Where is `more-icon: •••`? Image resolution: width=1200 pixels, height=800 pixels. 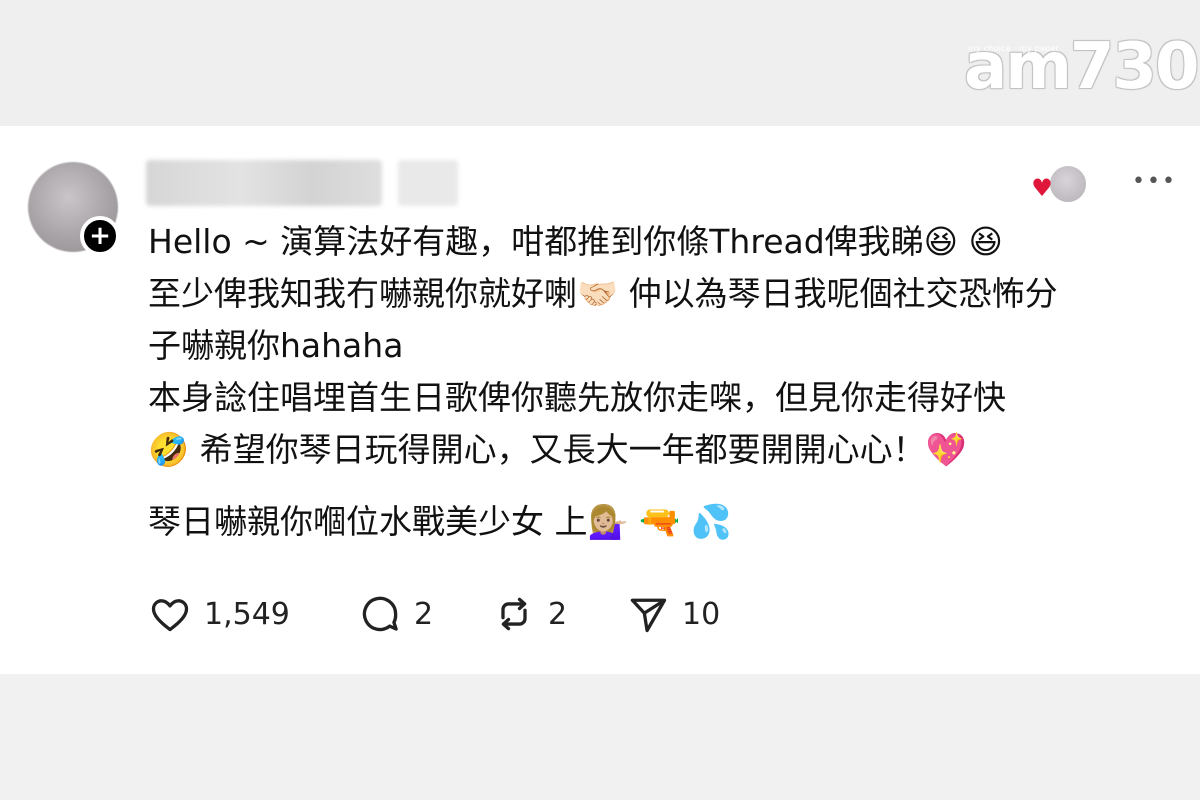 more-icon: ••• is located at coordinates (1154, 182).